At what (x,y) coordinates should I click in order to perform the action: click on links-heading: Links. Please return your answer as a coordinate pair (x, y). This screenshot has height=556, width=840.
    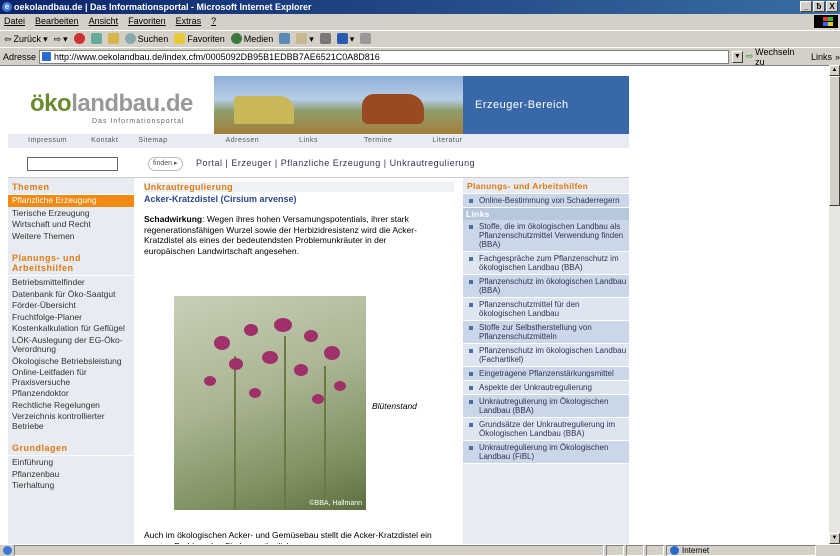
    Looking at the image, I should click on (546, 214).